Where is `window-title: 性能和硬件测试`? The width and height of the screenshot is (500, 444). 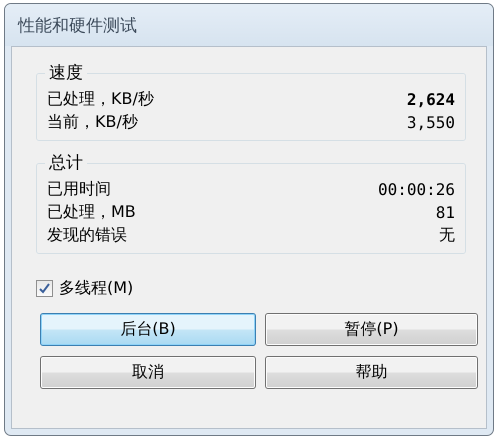 window-title: 性能和硬件测试 is located at coordinates (249, 25).